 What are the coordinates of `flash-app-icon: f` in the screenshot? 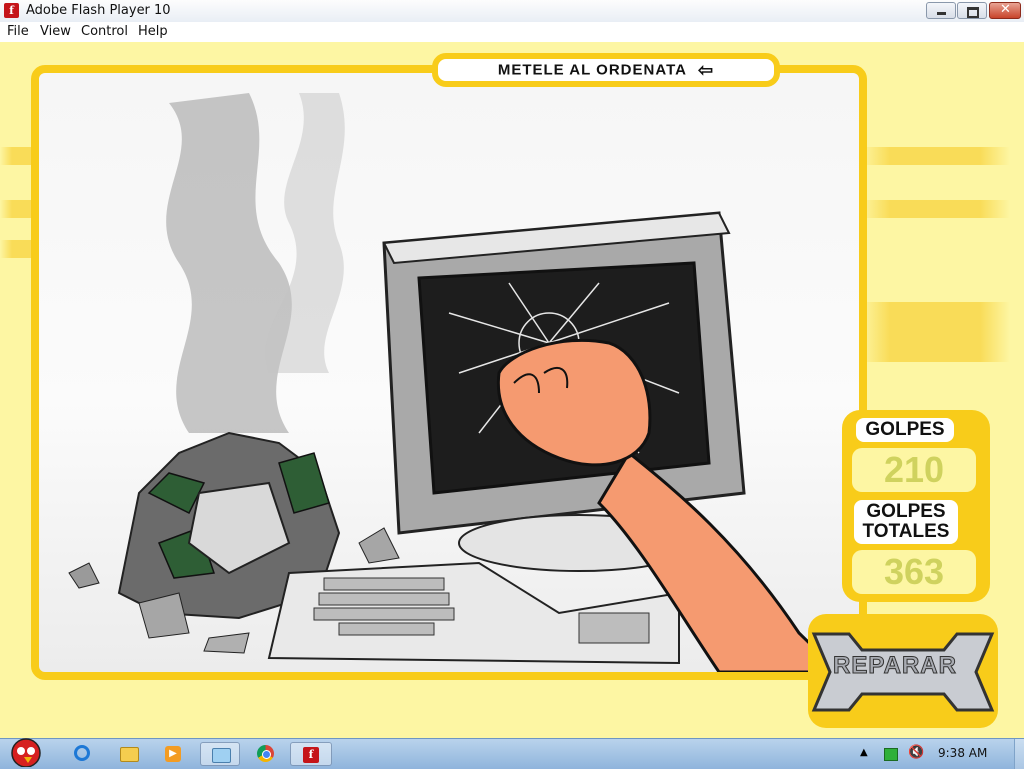 It's located at (11, 10).